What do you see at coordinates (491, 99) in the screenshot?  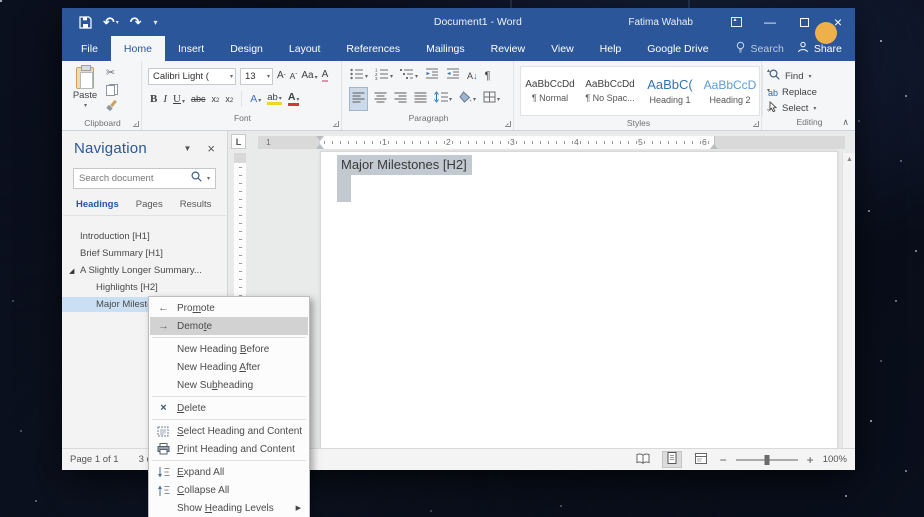 I see `borders-button: ▾` at bounding box center [491, 99].